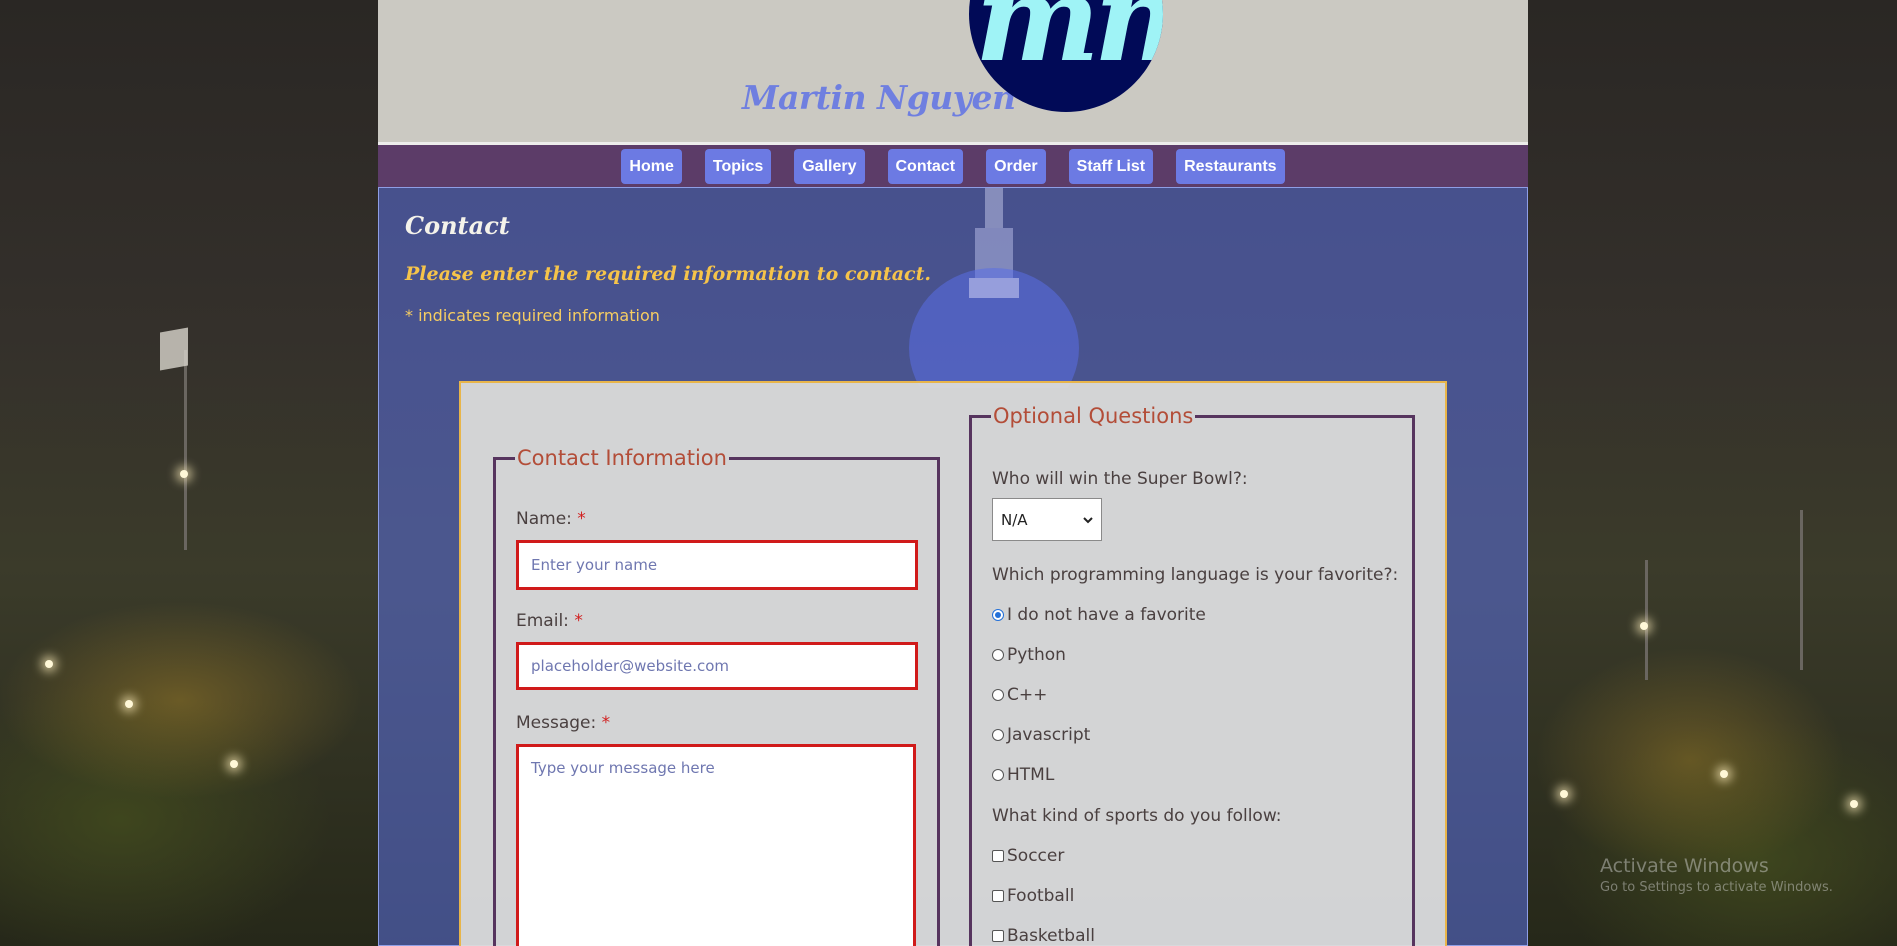  I want to click on nav-home: Home, so click(651, 166).